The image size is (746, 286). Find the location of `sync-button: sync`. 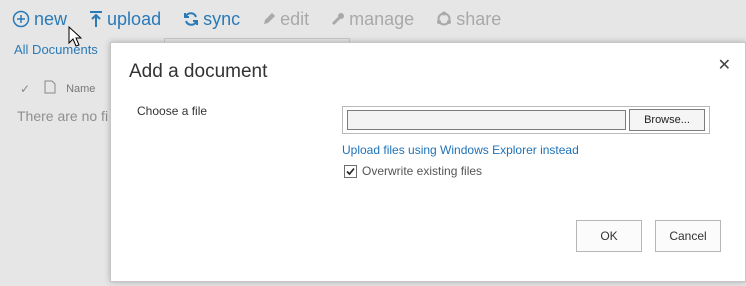

sync-button: sync is located at coordinates (211, 19).